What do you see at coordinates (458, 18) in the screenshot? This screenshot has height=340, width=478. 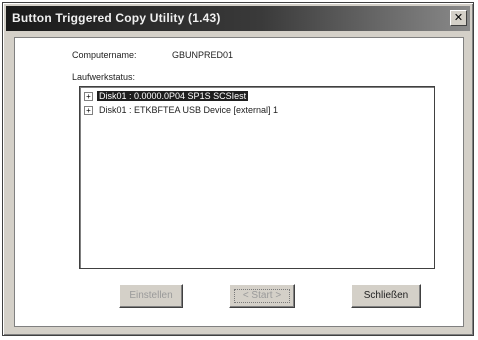 I see `close-icon: ✕` at bounding box center [458, 18].